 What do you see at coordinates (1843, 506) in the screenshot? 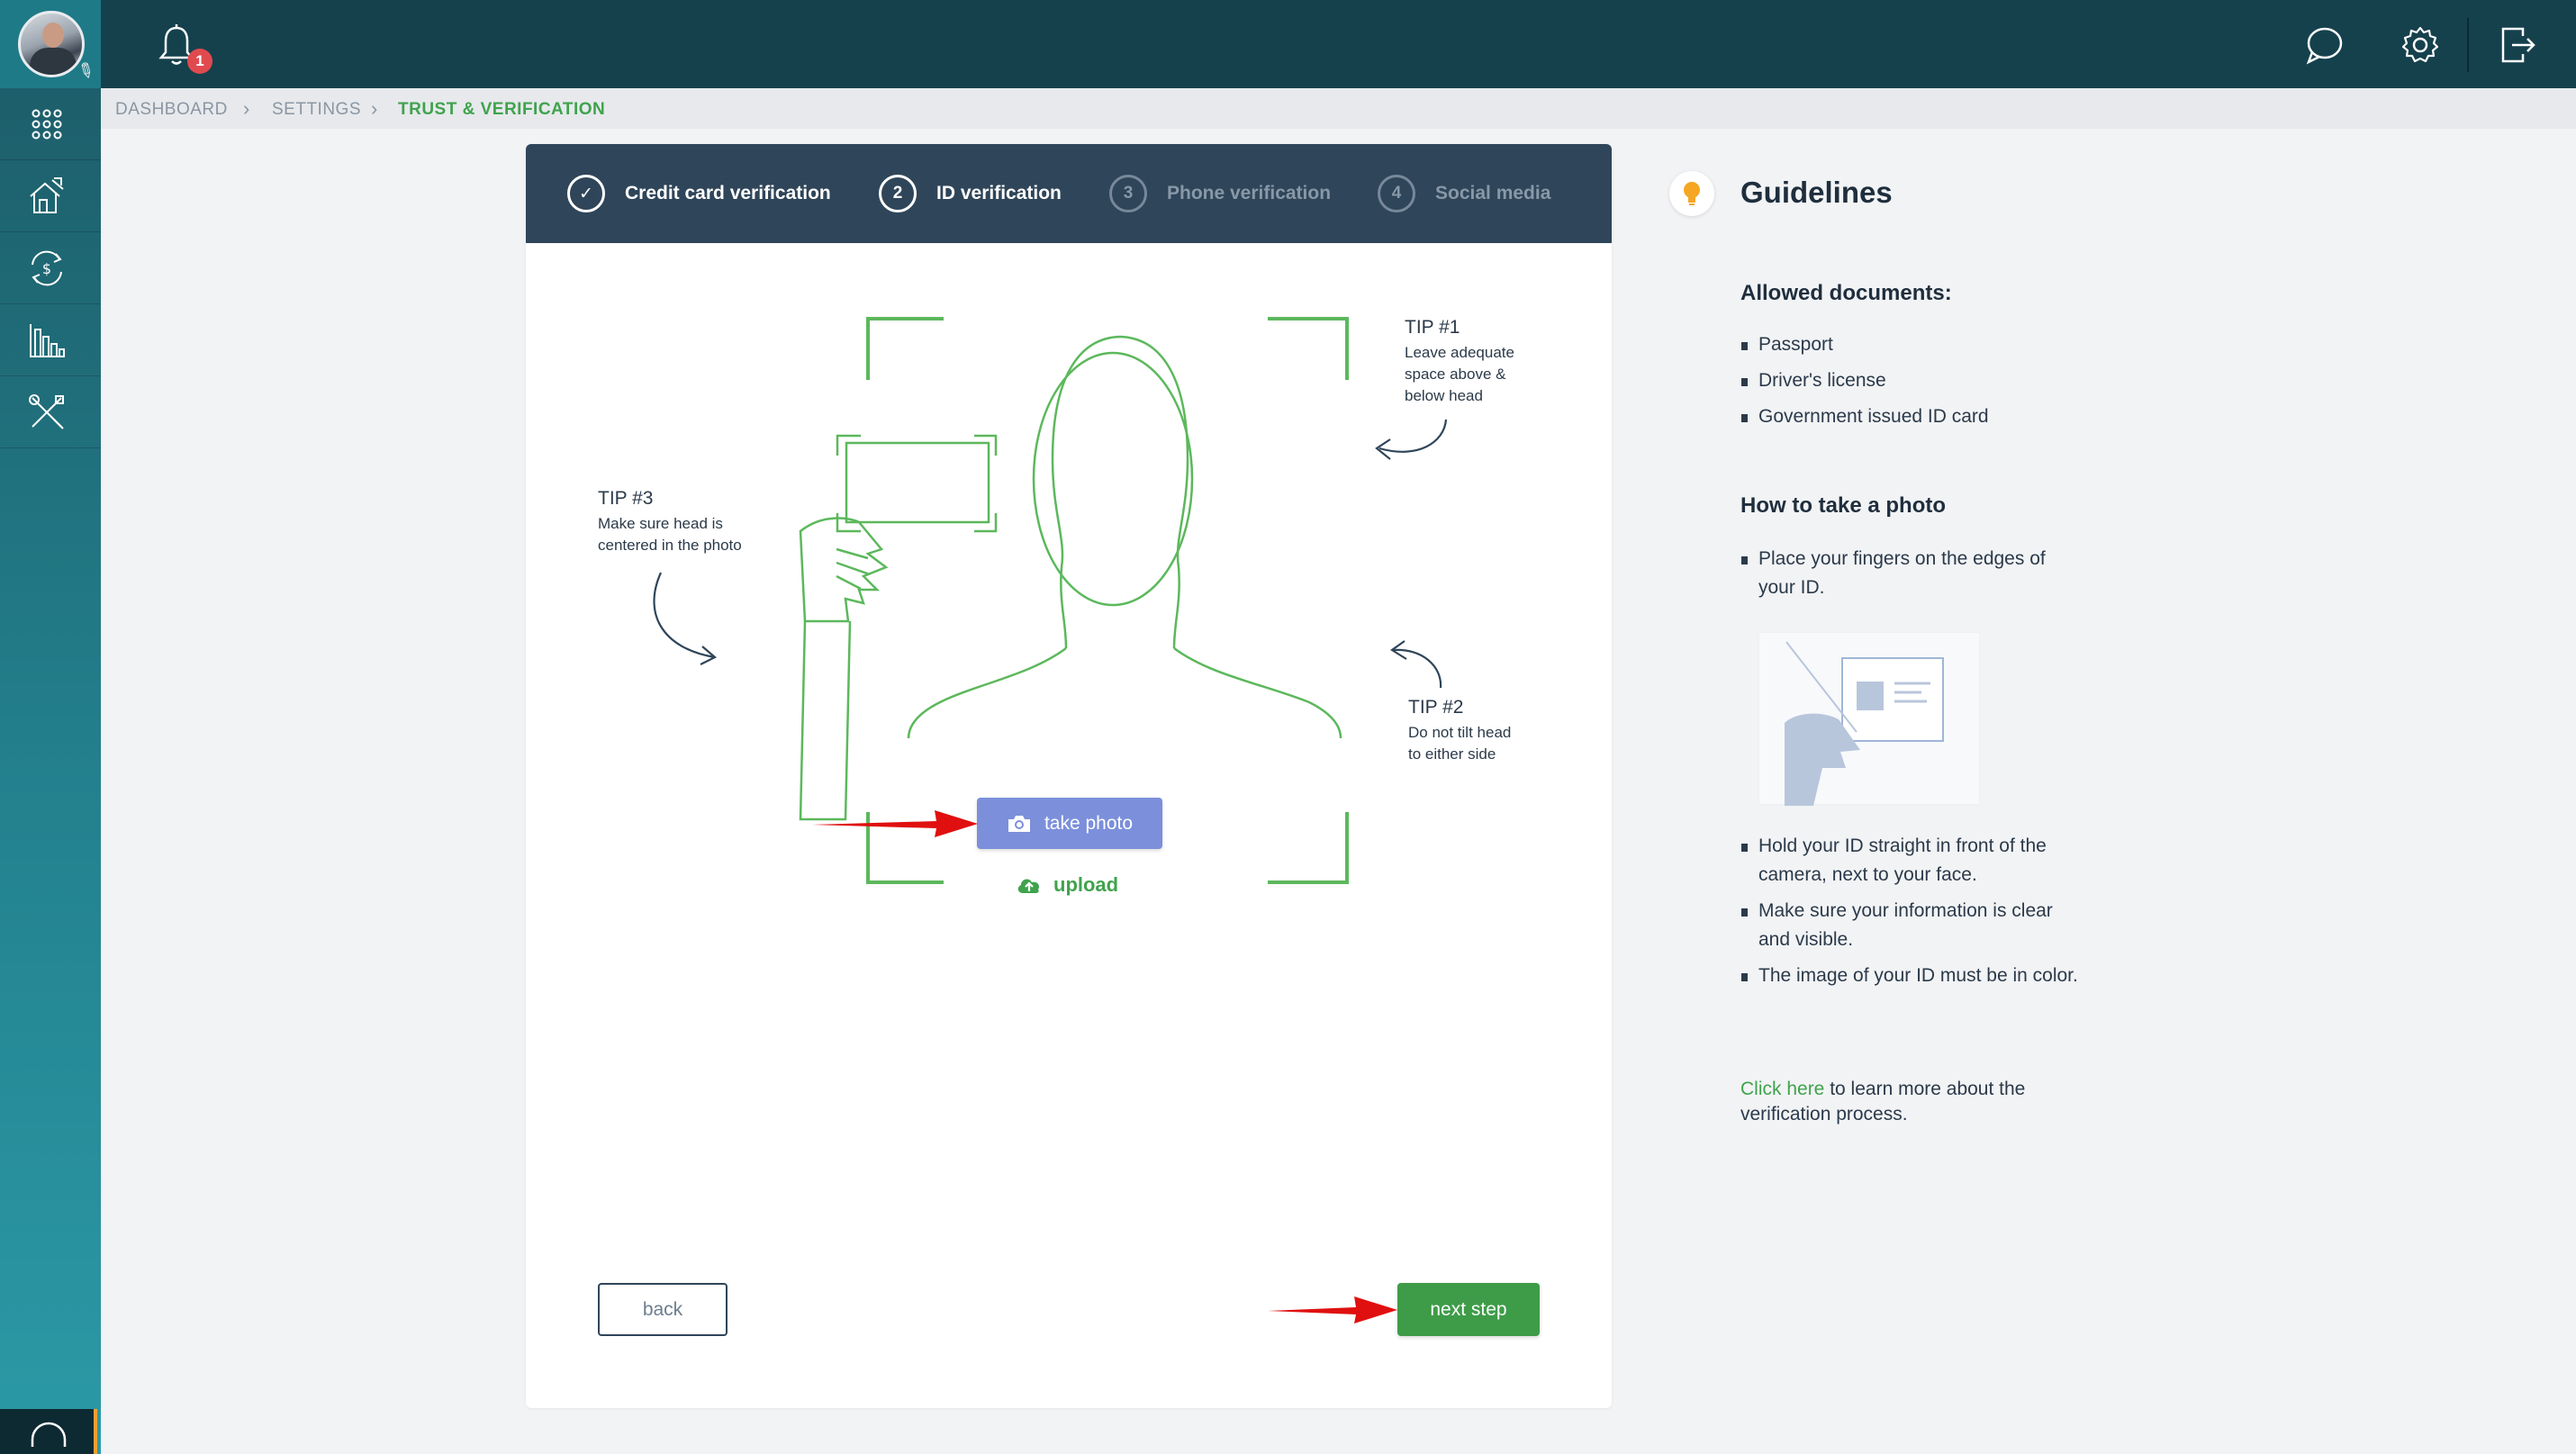
I see `how-to-heading: How to take a photo` at bounding box center [1843, 506].